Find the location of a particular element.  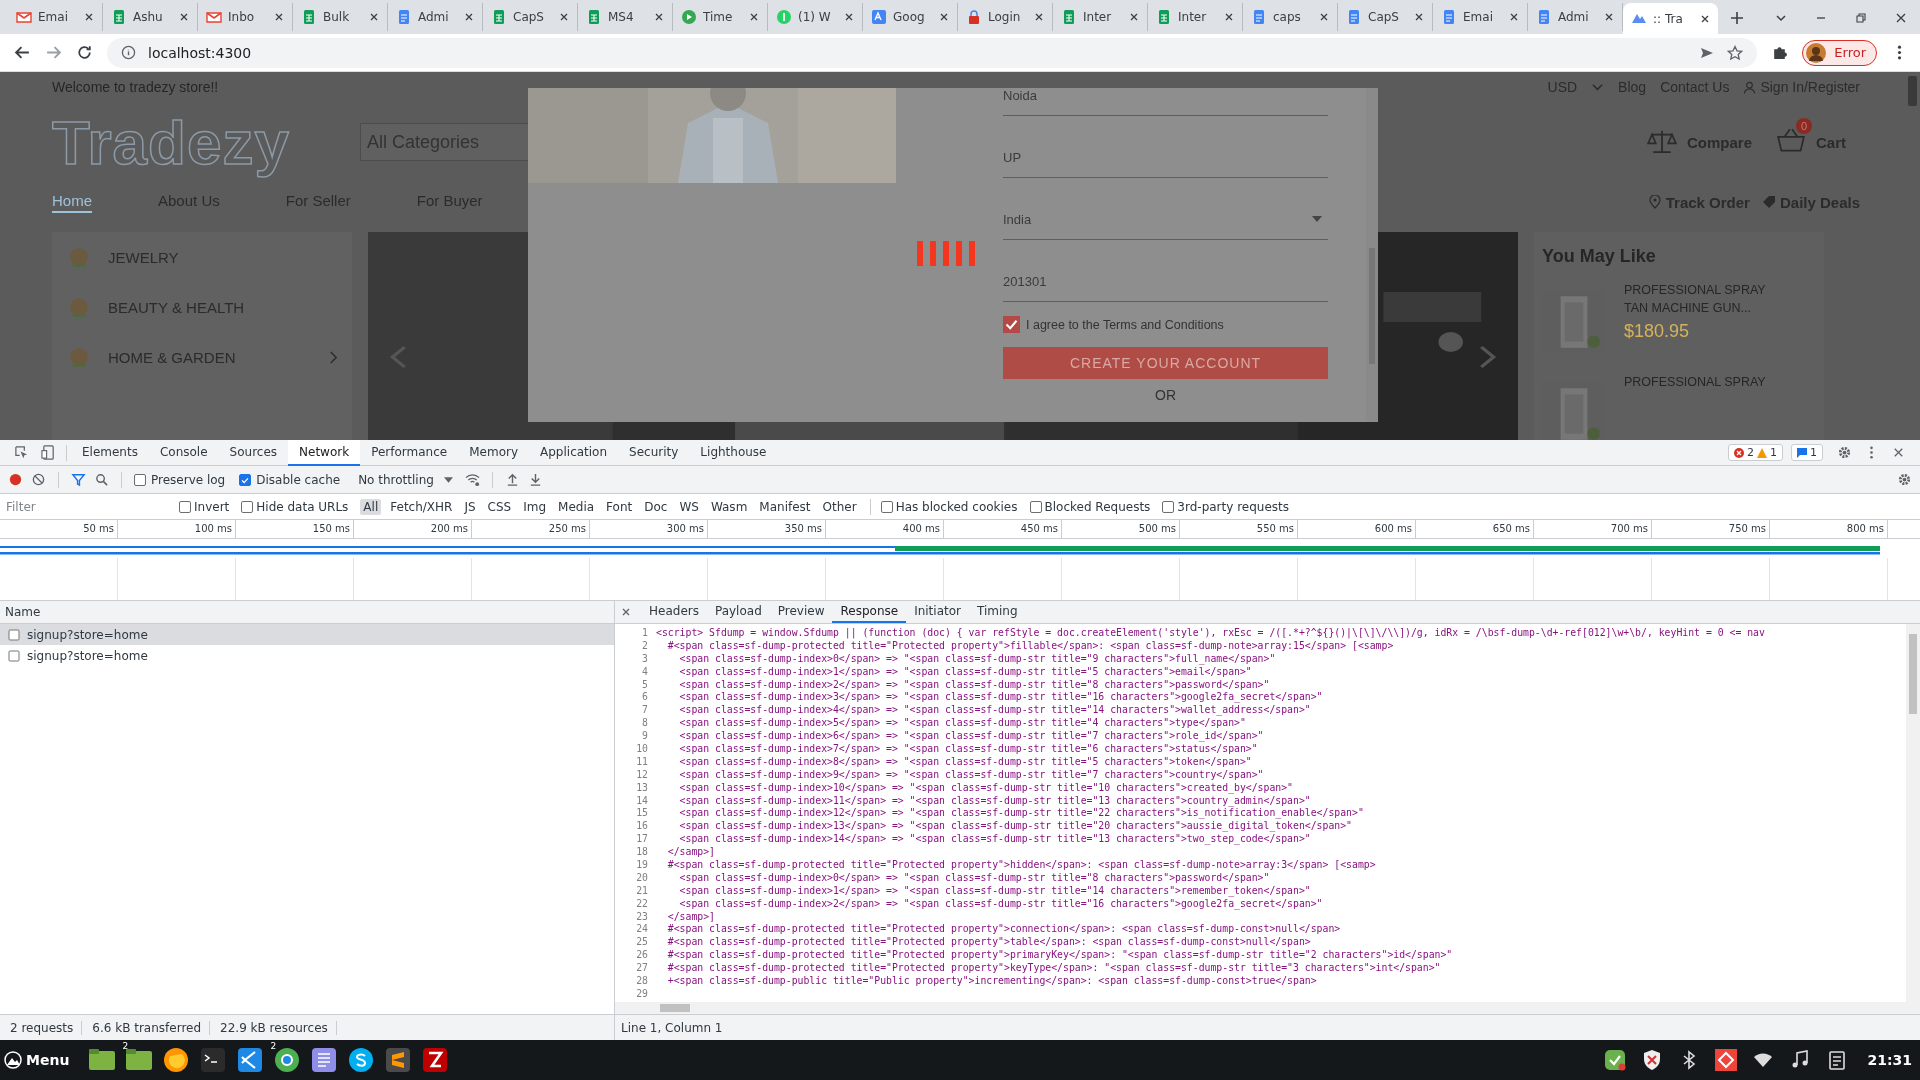

notes-icon is located at coordinates (324, 1060).